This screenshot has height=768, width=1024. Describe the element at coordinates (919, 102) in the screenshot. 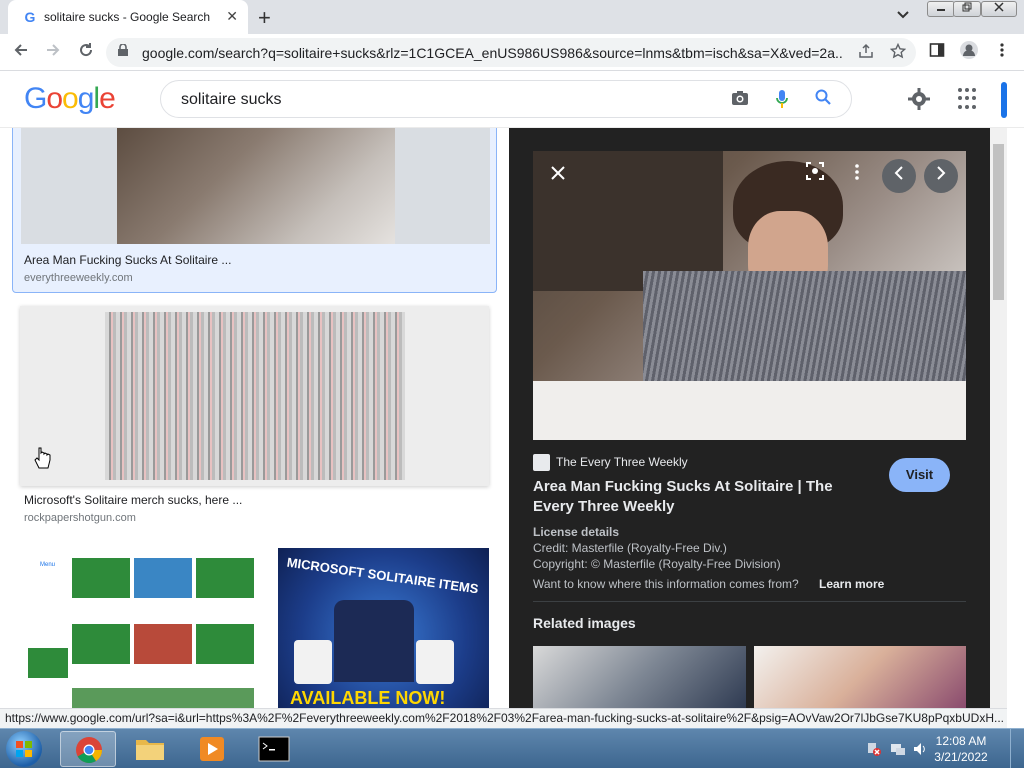

I see `gear-icon` at that location.